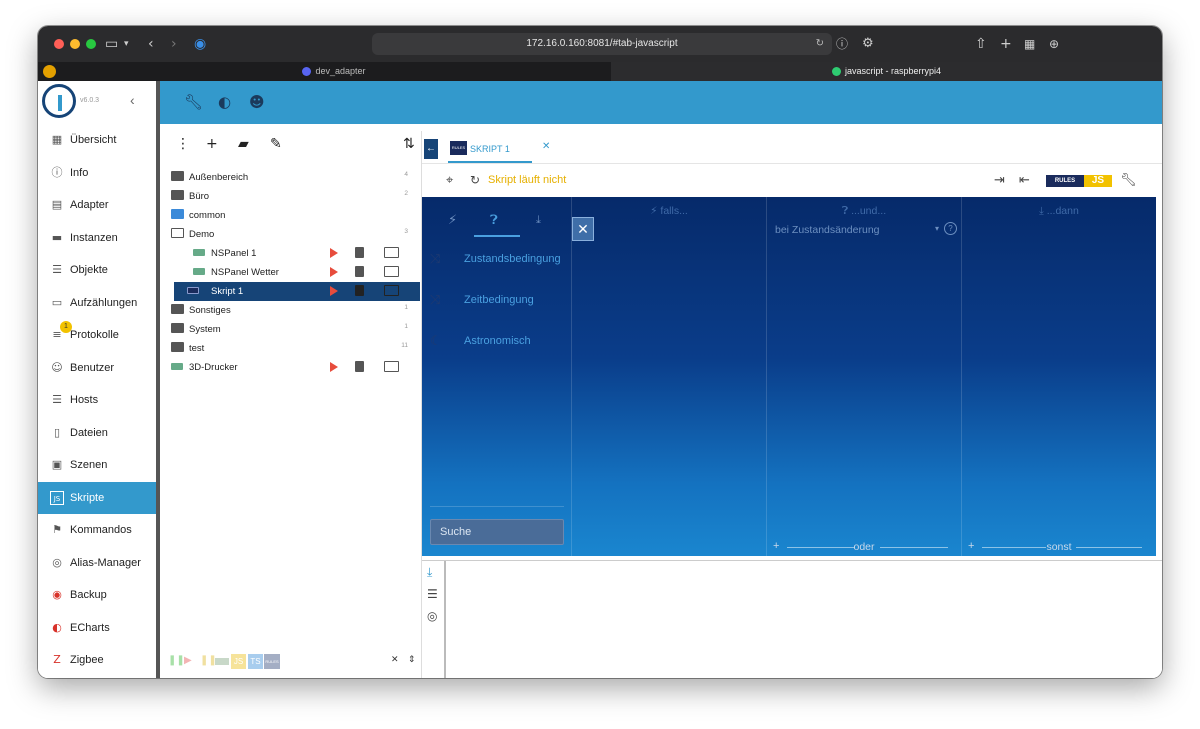 The image size is (1200, 729). What do you see at coordinates (866, 231) in the screenshot?
I see `trigger-select: bei Zustandsänderung ▾` at bounding box center [866, 231].